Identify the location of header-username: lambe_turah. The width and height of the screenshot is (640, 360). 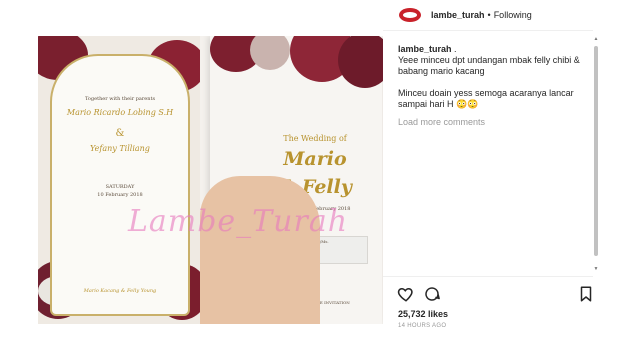
(458, 15).